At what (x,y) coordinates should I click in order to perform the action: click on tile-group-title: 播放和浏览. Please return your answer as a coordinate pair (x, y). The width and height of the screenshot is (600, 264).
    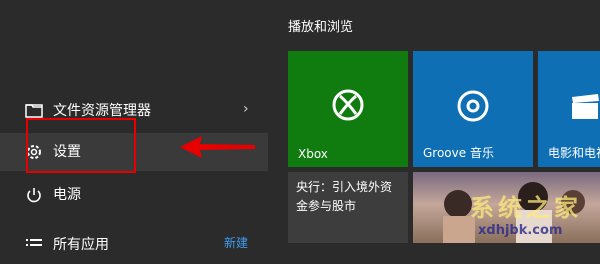
    Looking at the image, I should click on (321, 27).